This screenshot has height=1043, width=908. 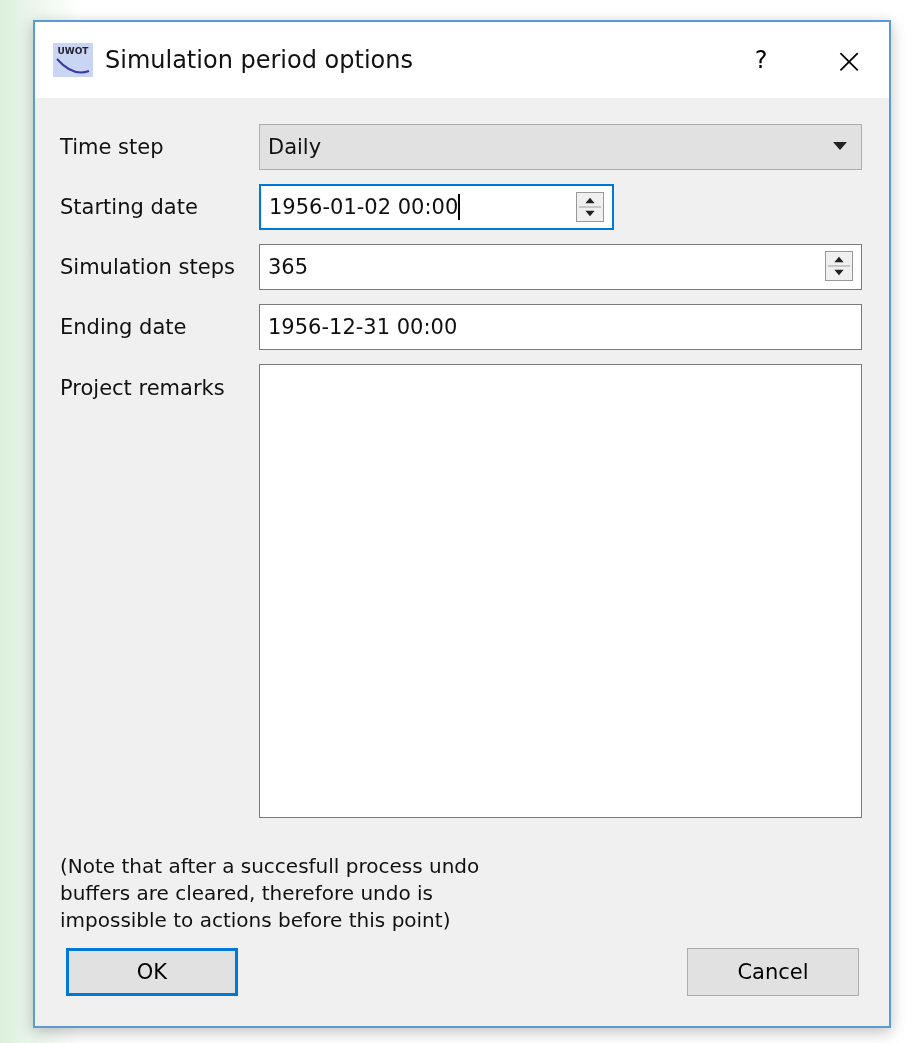 I want to click on text-cursor, so click(x=459, y=207).